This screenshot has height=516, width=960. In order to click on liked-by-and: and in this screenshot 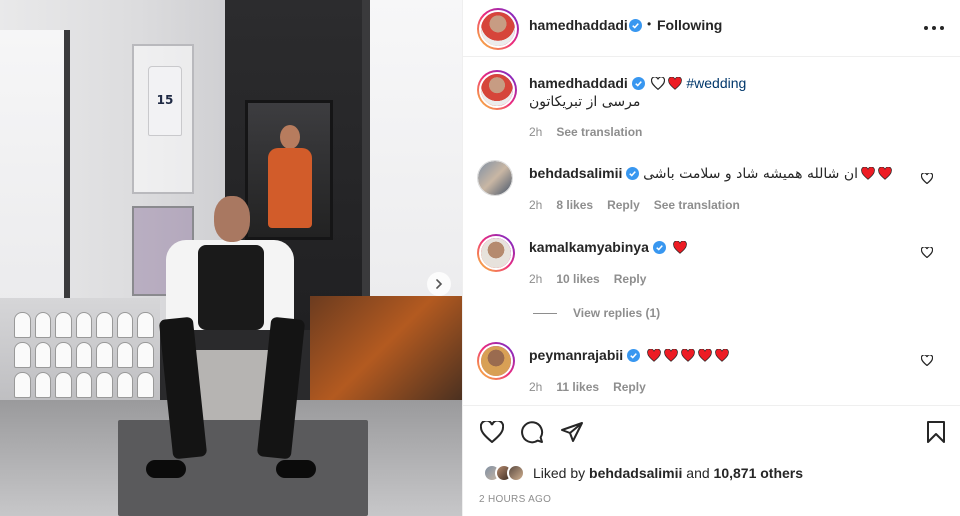, I will do `click(698, 473)`.